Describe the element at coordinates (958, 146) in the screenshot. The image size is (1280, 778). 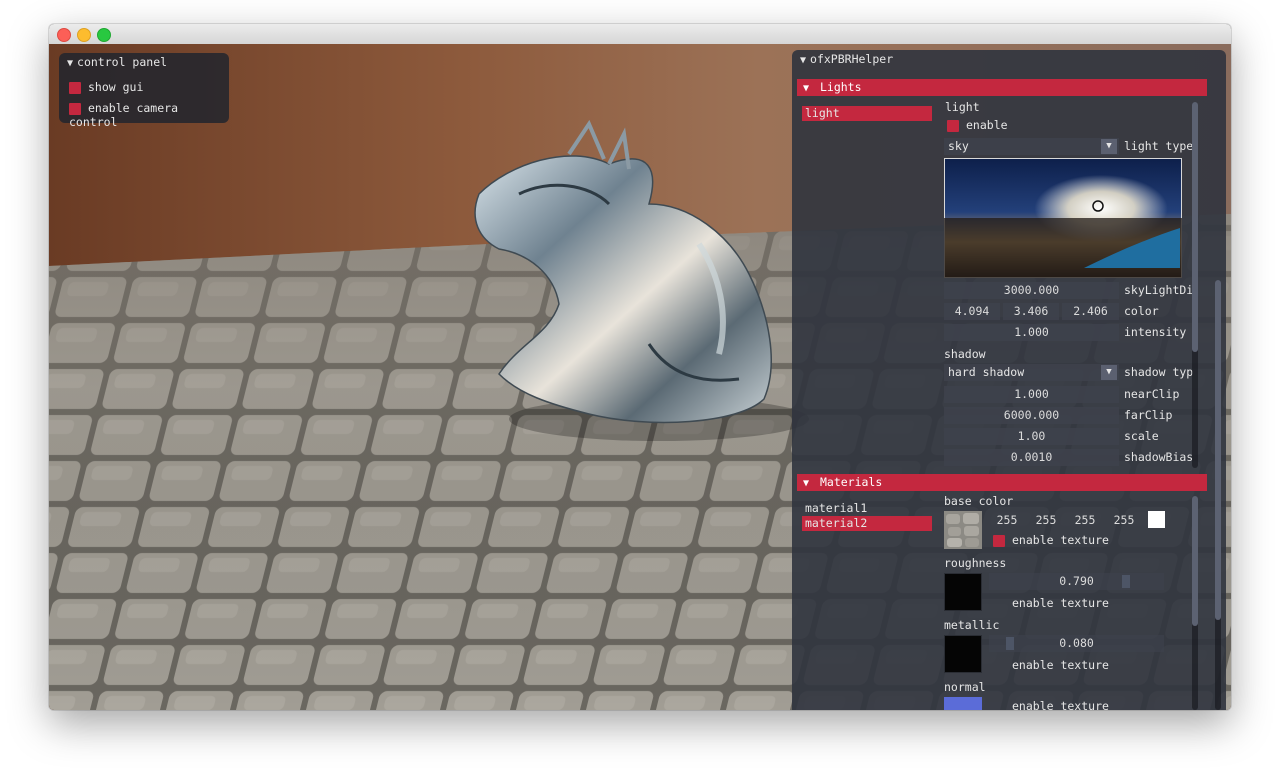
I see `light-type-value: sky` at that location.